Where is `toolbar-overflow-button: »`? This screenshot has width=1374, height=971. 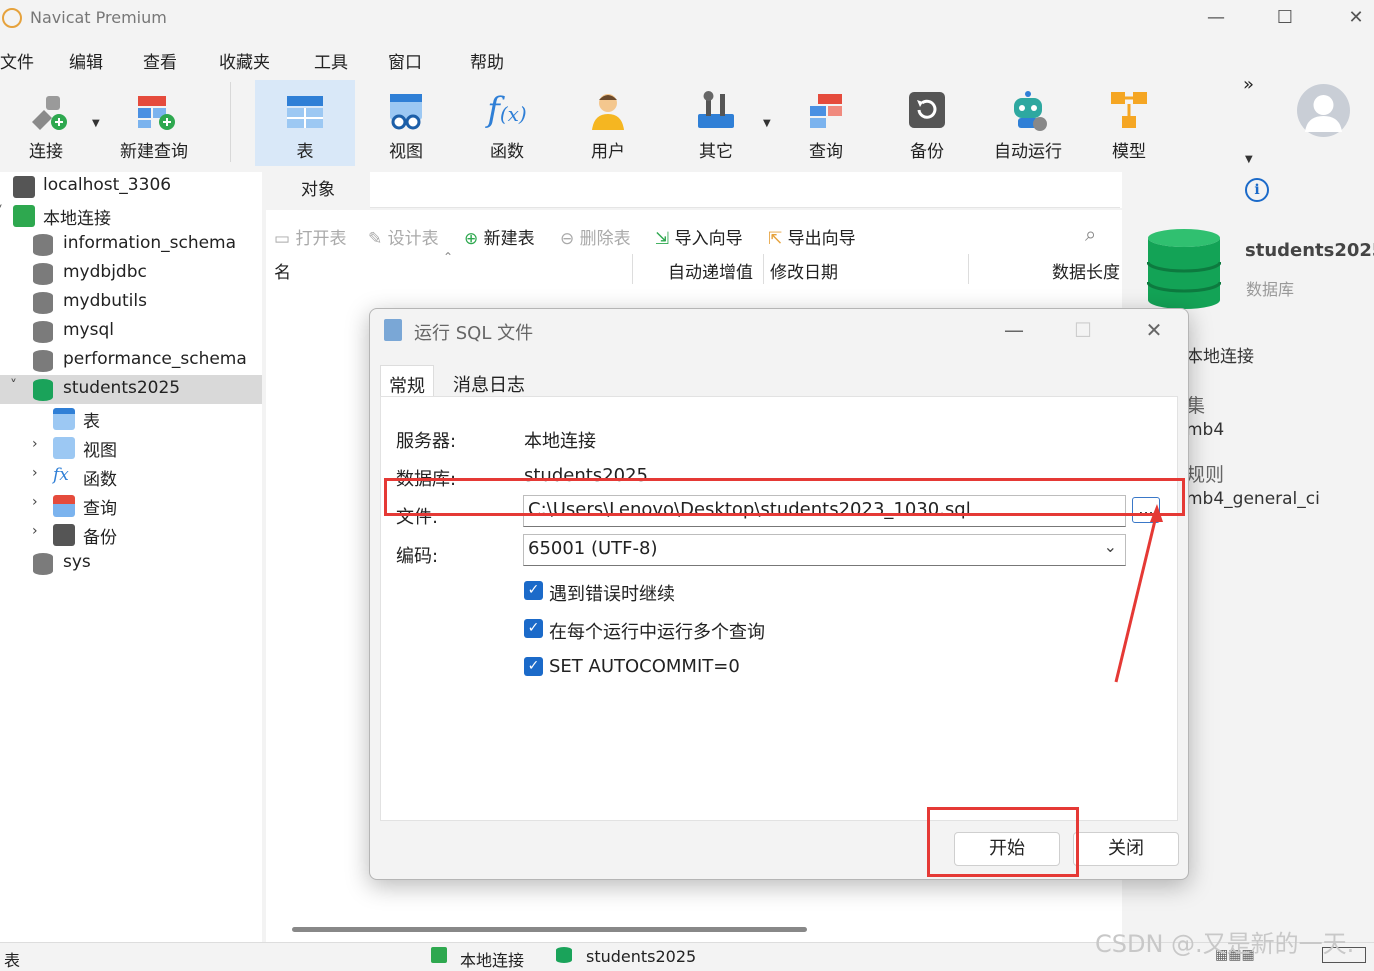
toolbar-overflow-button: » is located at coordinates (1248, 84).